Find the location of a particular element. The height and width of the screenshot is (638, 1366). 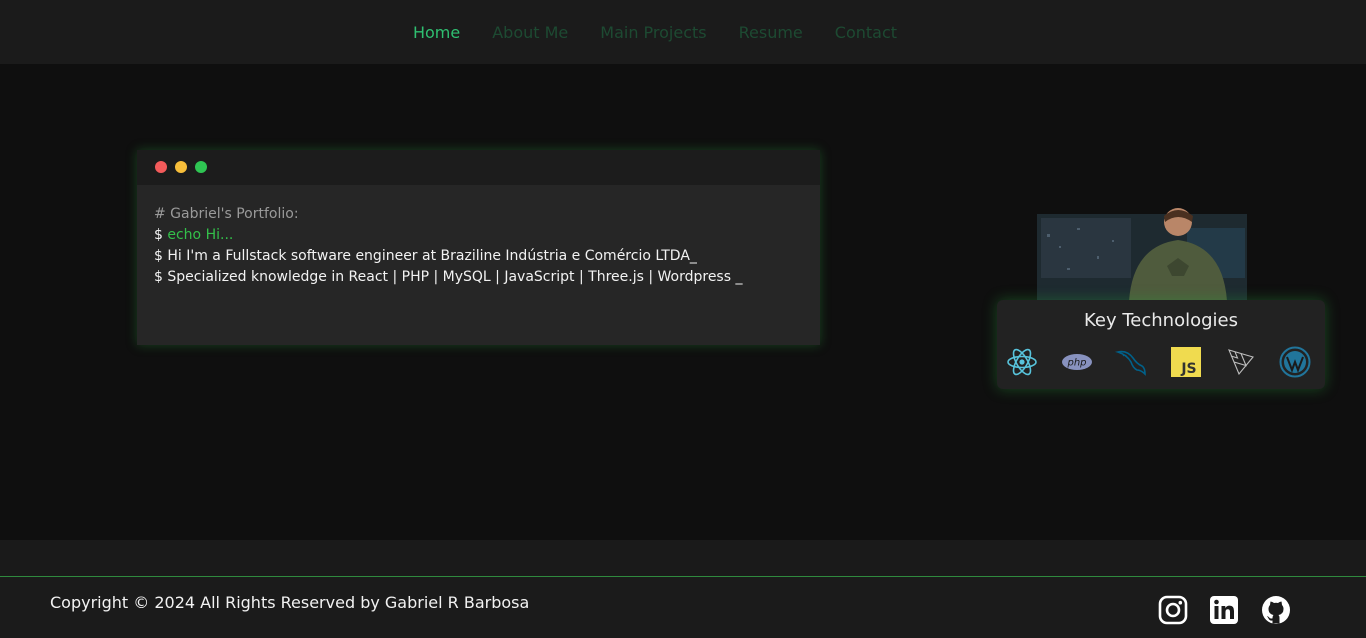

php-logo-text: php is located at coordinates (1076, 363).